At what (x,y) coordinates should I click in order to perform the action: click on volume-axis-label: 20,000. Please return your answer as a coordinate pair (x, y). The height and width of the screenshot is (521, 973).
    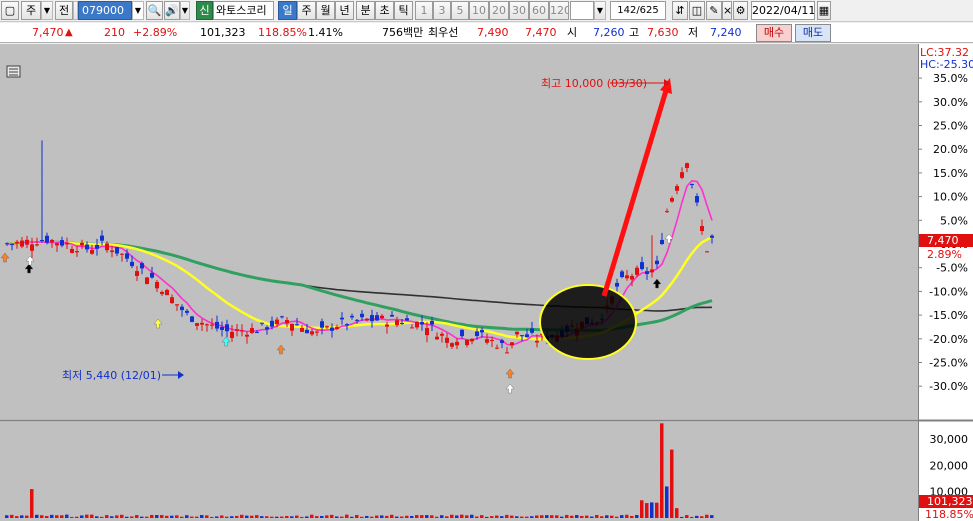
    Looking at the image, I should click on (949, 465).